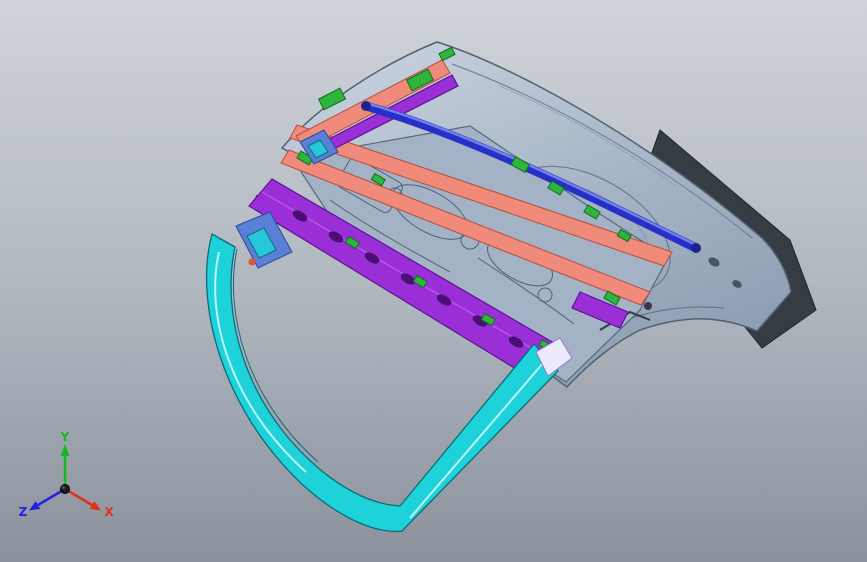 This screenshot has height=562, width=867. I want to click on x-axis-label: X, so click(109, 512).